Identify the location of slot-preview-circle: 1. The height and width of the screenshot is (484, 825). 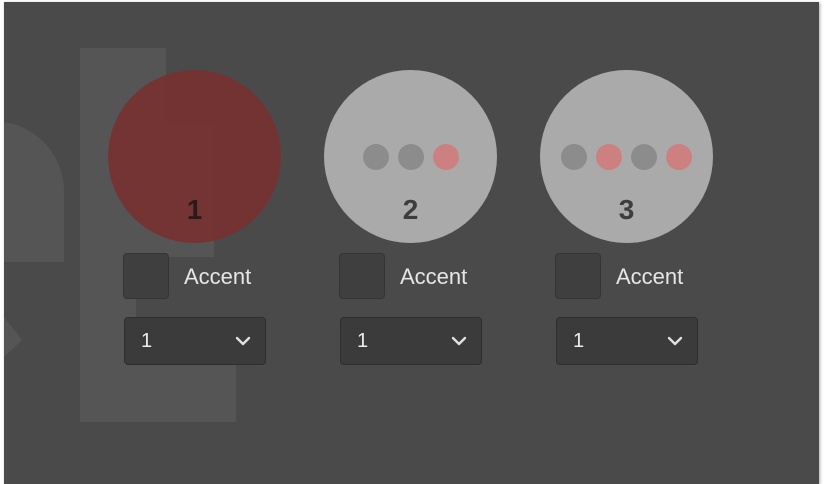
(194, 156).